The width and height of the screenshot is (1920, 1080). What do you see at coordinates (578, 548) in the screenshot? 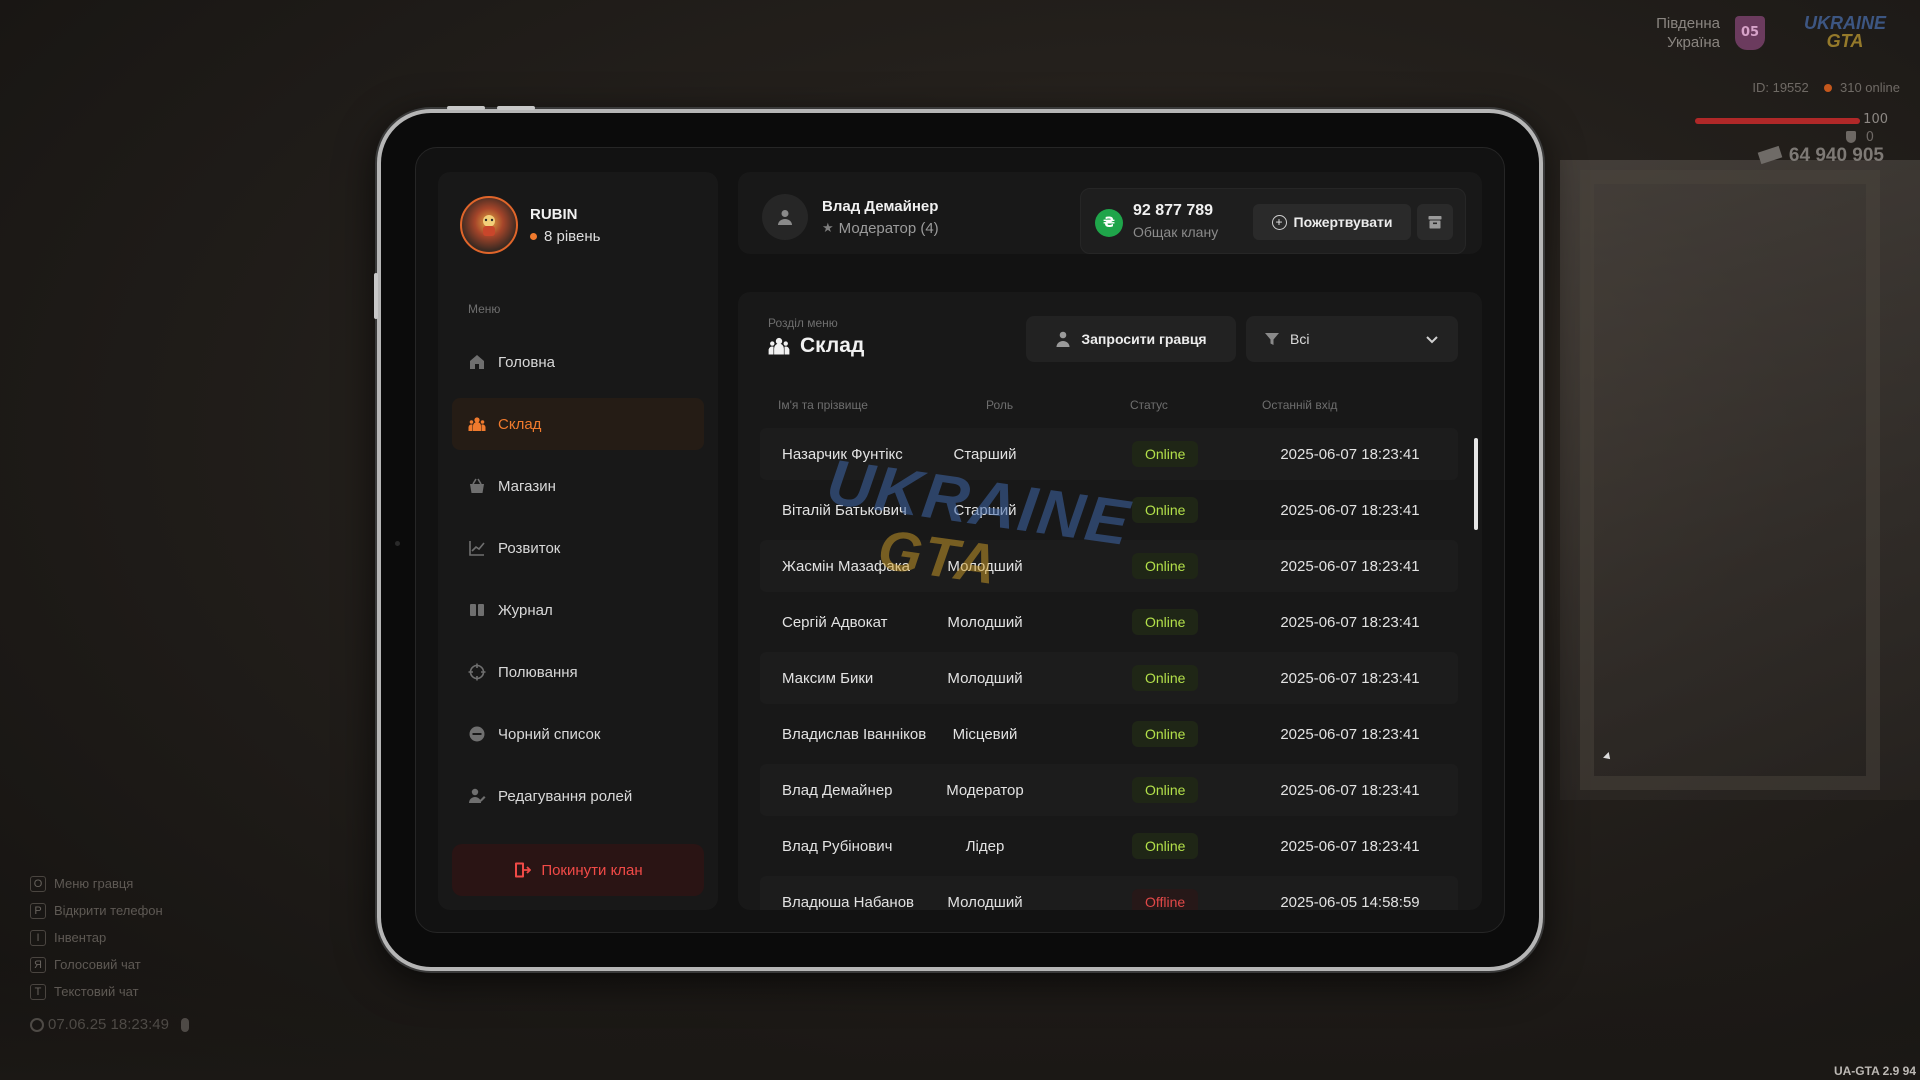
I see `sidebar-item-development: Розвиток` at bounding box center [578, 548].